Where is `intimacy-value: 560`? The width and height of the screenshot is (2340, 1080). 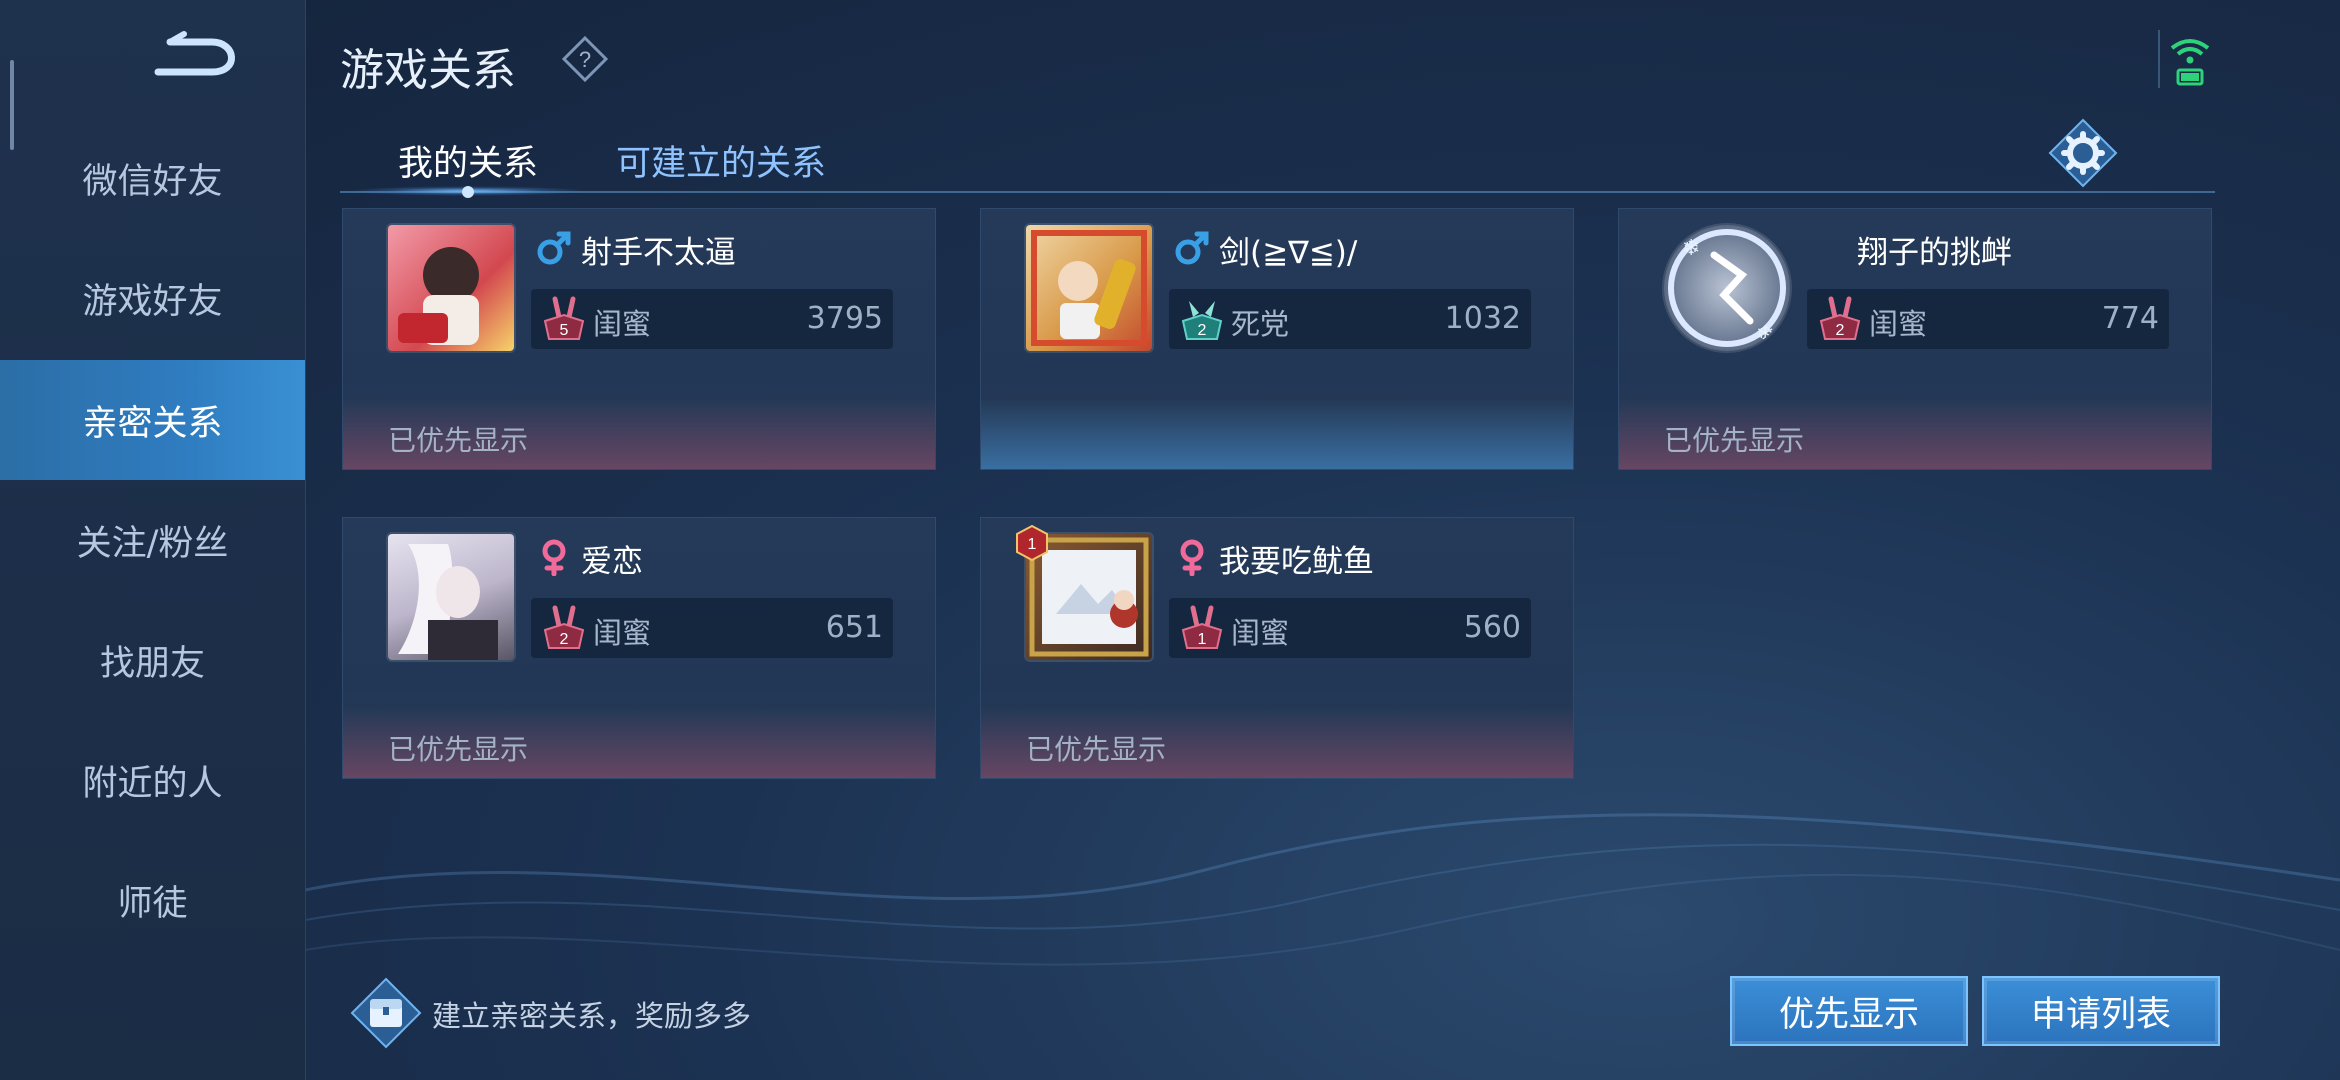 intimacy-value: 560 is located at coordinates (1492, 627).